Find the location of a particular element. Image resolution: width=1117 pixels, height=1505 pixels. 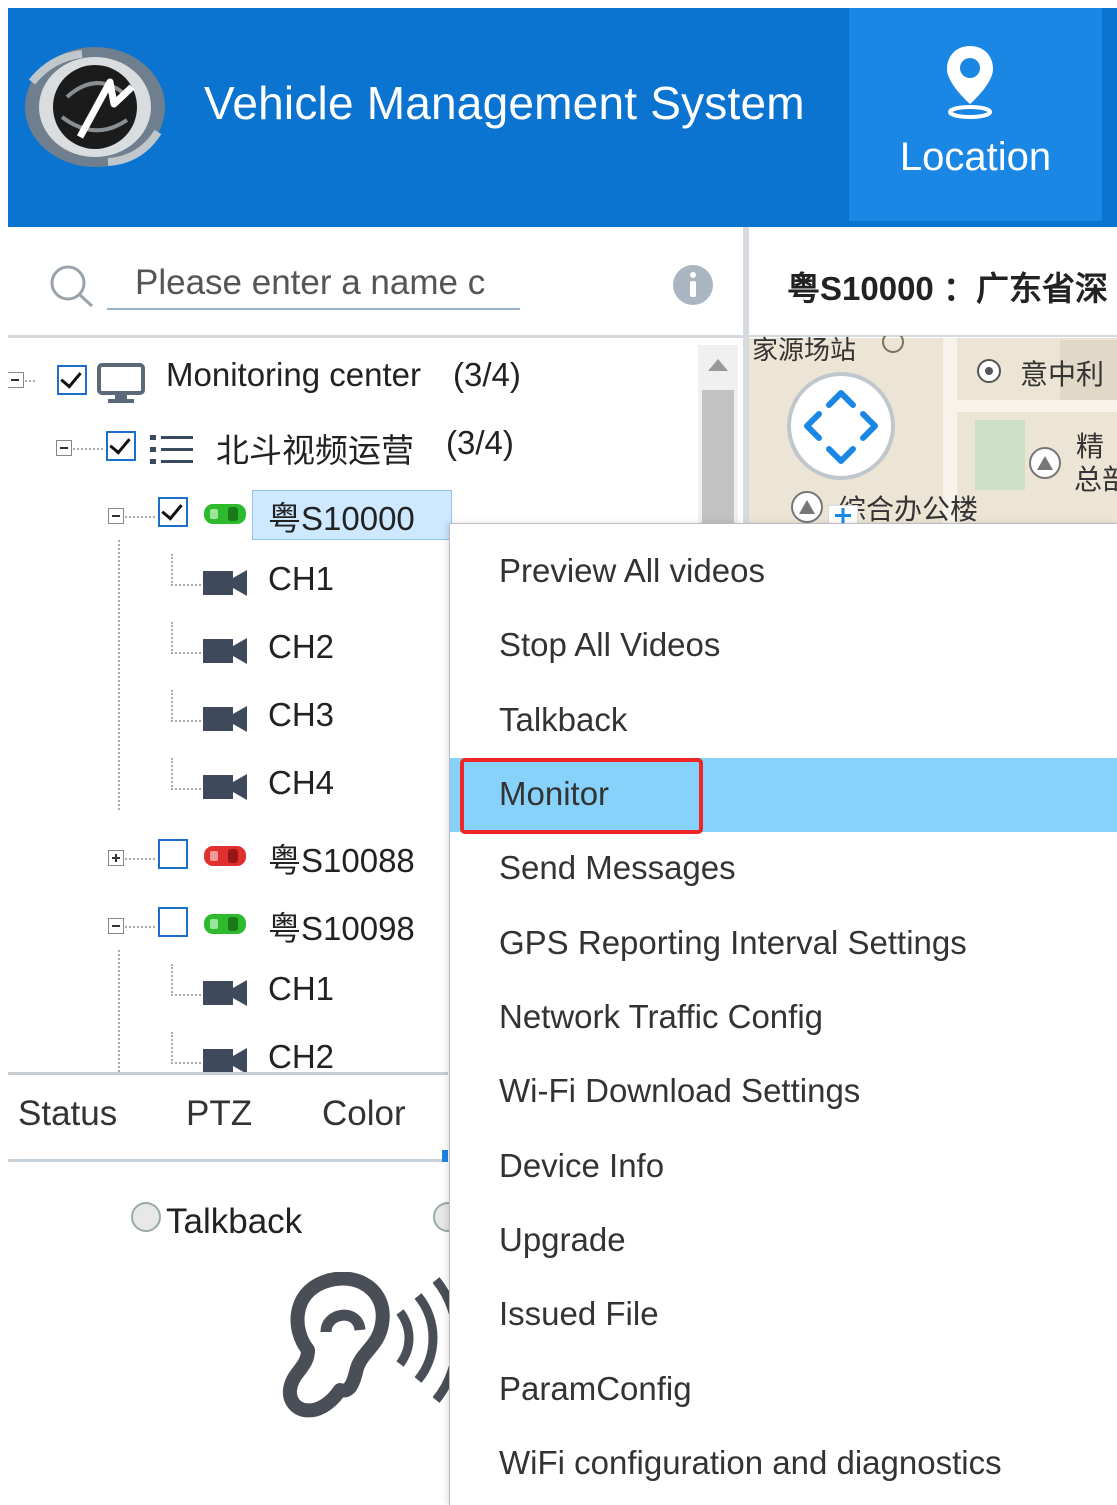

root-label: Monitoring center is located at coordinates (293, 374).